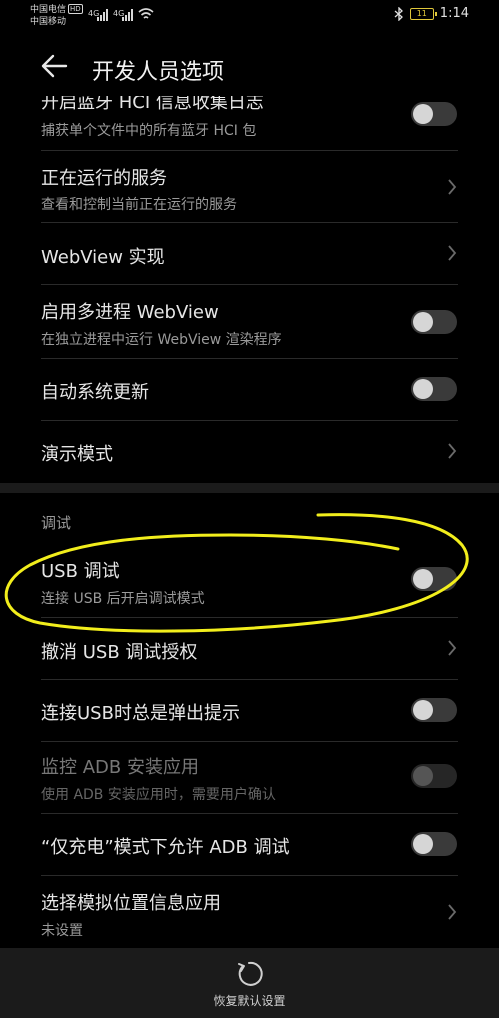 This screenshot has height=1018, width=499. What do you see at coordinates (120, 767) in the screenshot?
I see `setting-title: 监控 ADB 安装应用` at bounding box center [120, 767].